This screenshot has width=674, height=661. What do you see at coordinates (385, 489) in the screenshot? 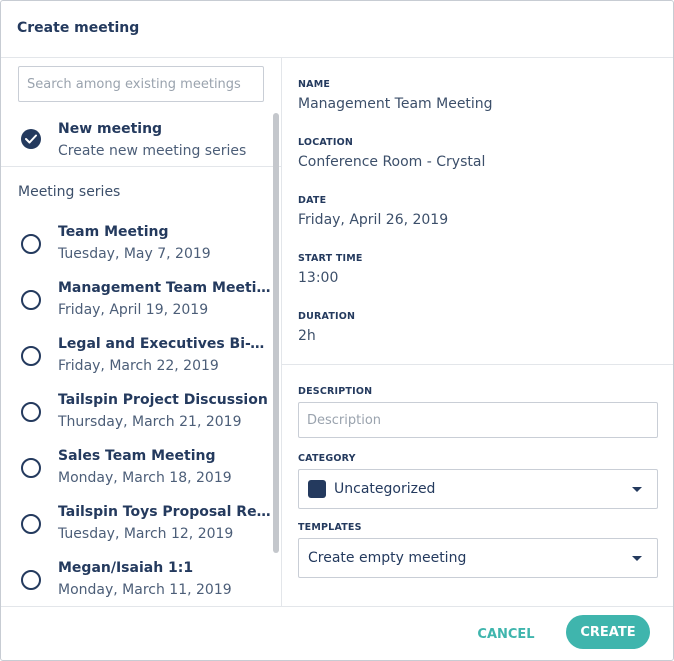
I see `category-selected-value: Uncategorized` at bounding box center [385, 489].